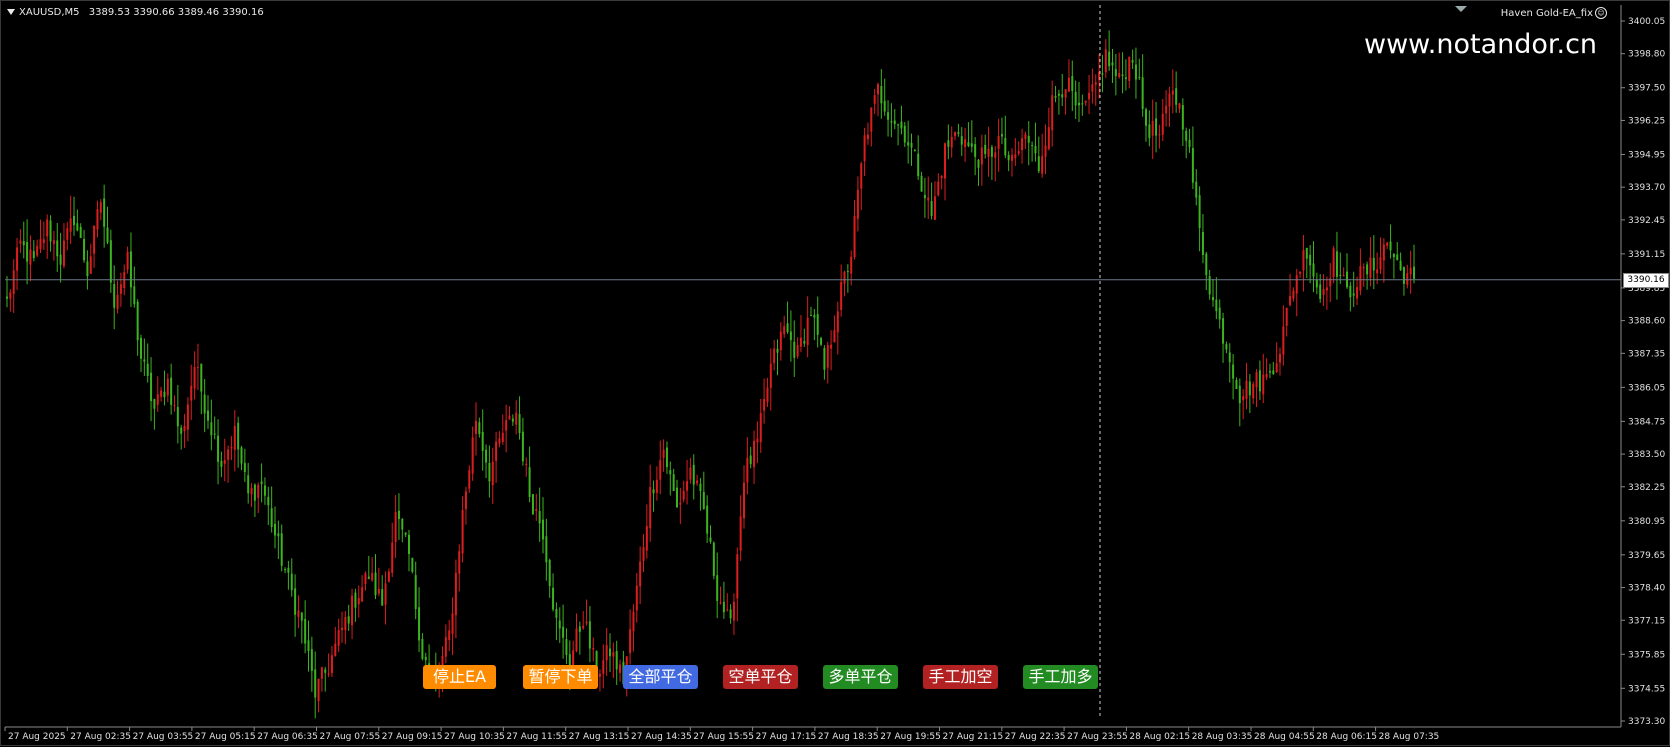 The width and height of the screenshot is (1670, 747). Describe the element at coordinates (11, 12) in the screenshot. I see `collapse-arrow-icon` at that location.